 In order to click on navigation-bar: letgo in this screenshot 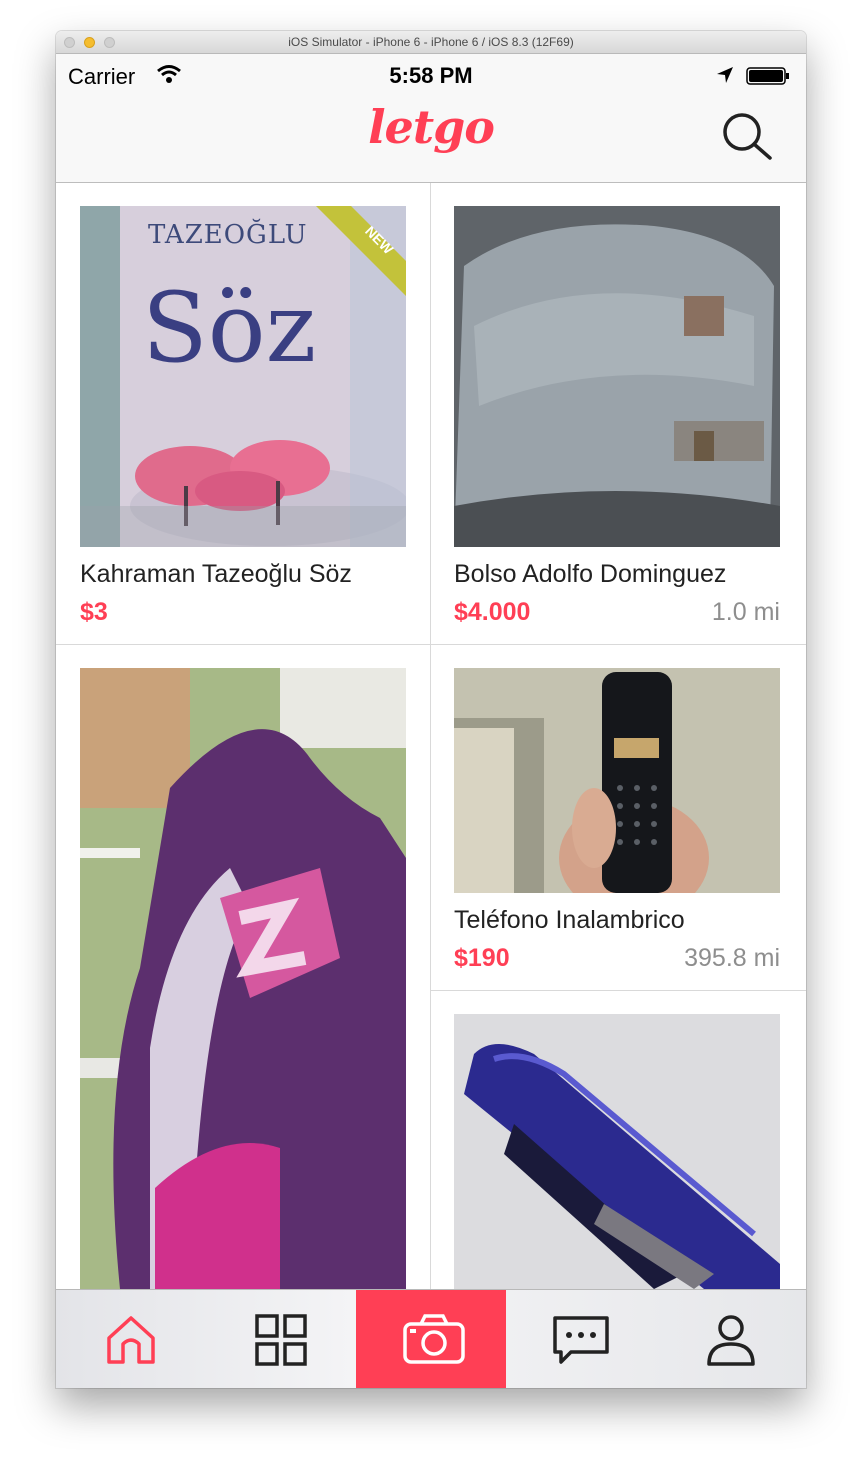, I will do `click(431, 138)`.